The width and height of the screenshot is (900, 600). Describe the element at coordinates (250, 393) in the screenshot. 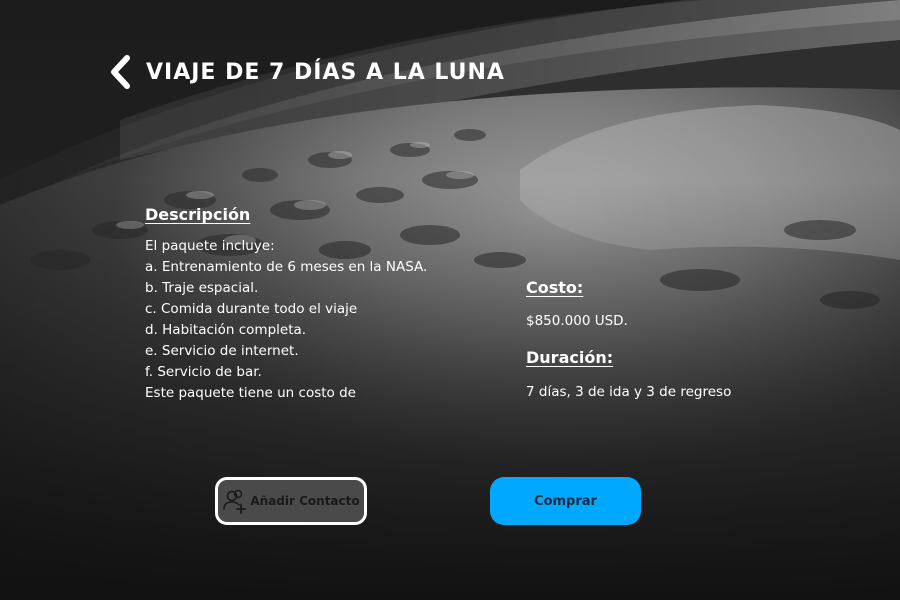

I see `description-line: Este paquete tiene un costo de` at that location.